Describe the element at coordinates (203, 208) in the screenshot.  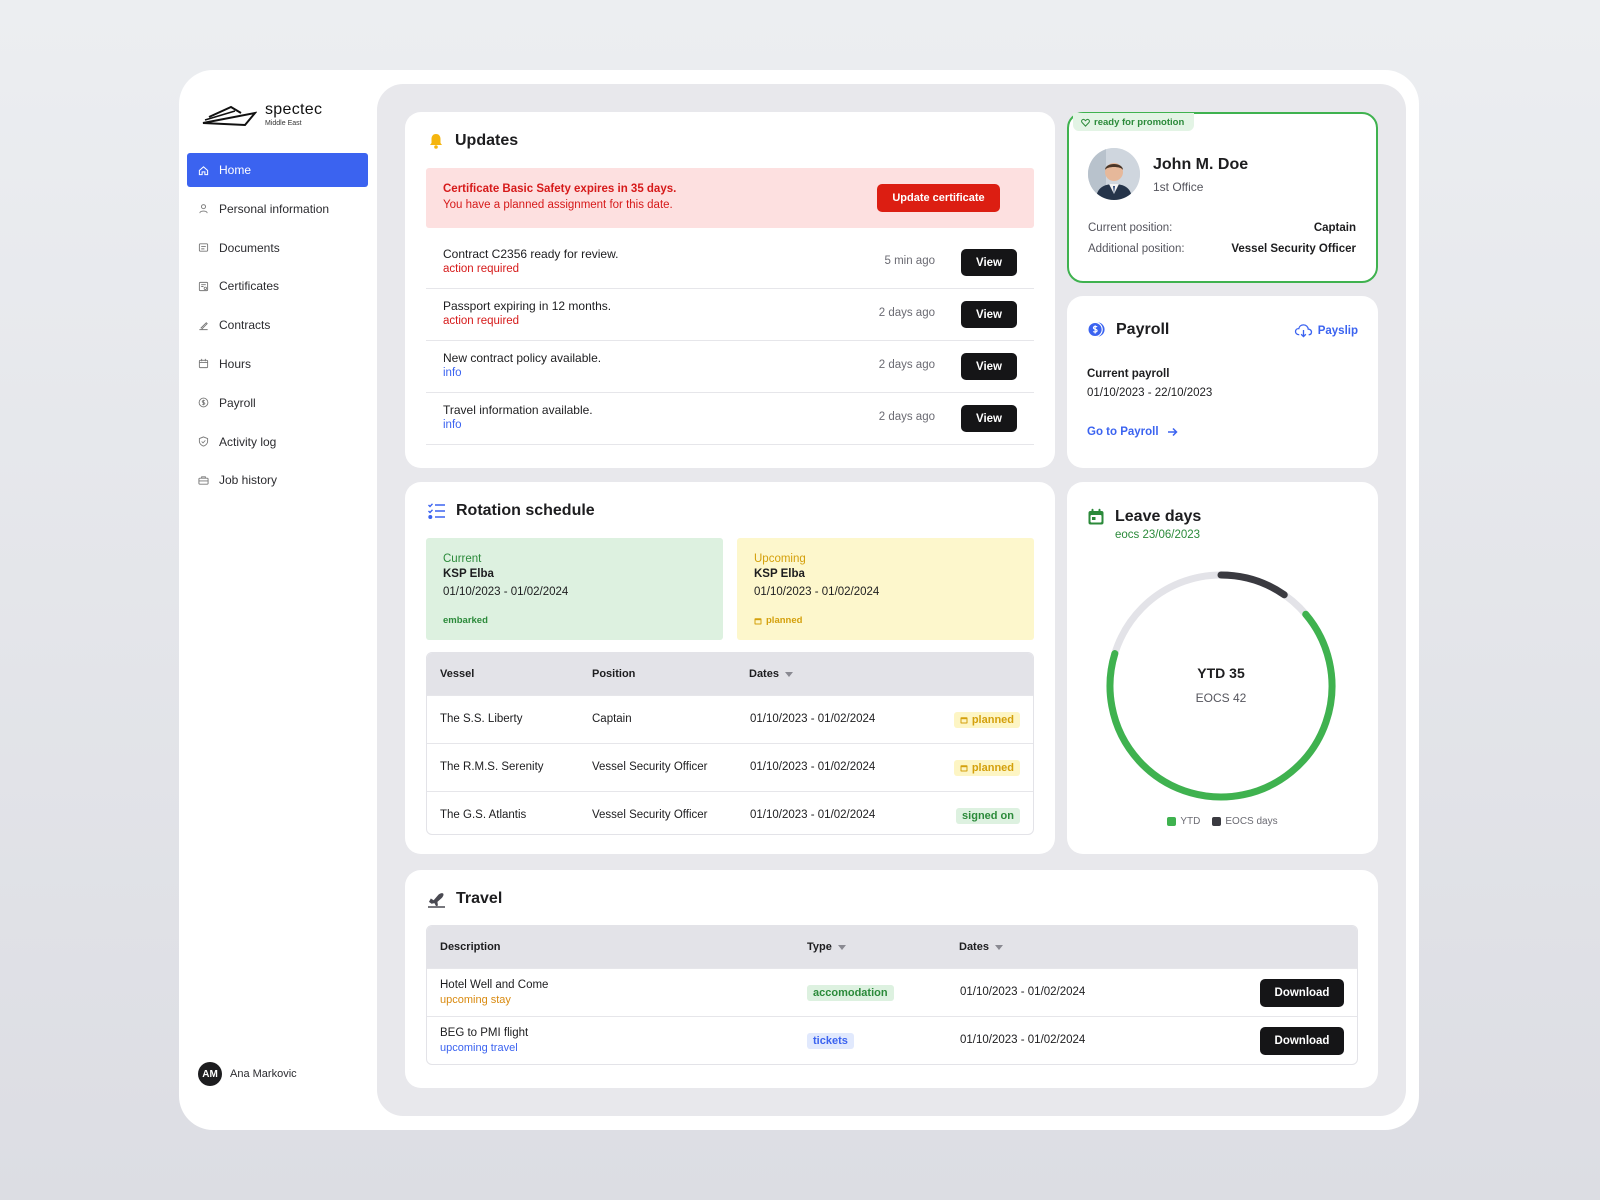
I see `person-icon` at that location.